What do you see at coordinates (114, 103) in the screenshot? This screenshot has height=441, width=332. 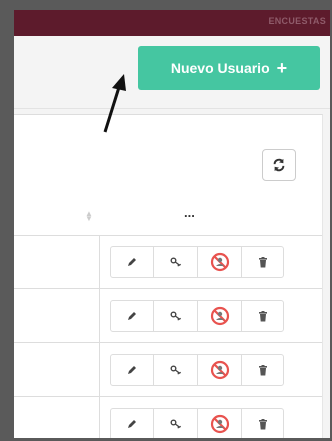 I see `annotation-arrow` at bounding box center [114, 103].